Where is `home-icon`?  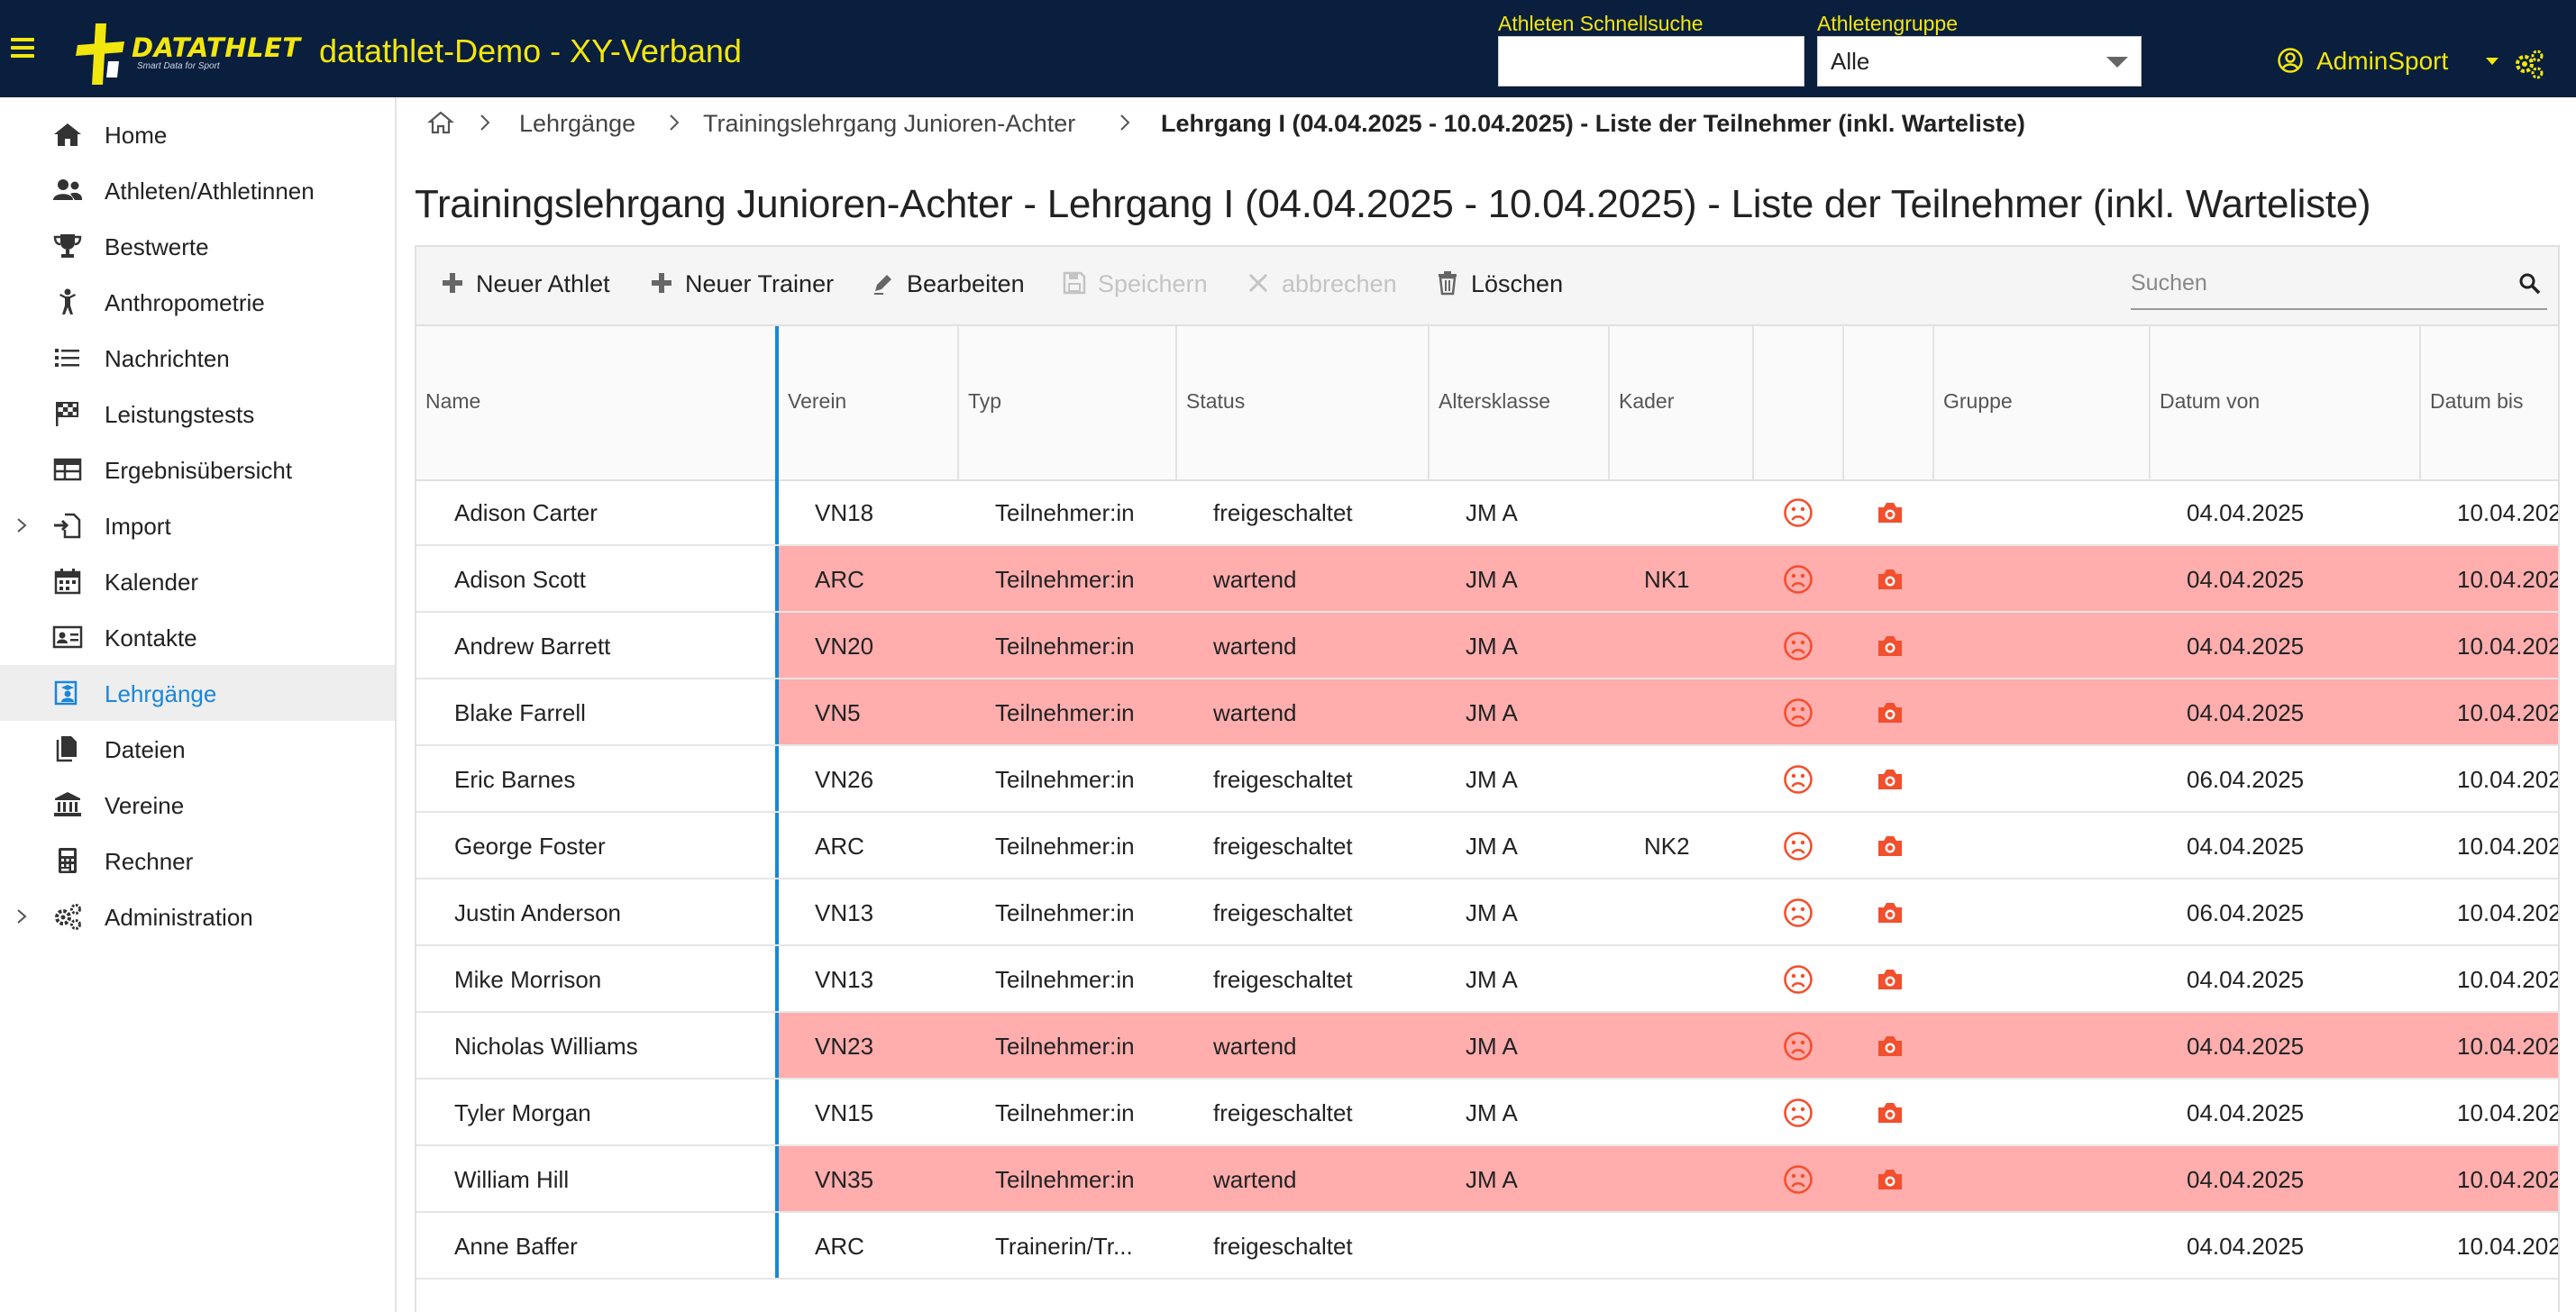 home-icon is located at coordinates (440, 123).